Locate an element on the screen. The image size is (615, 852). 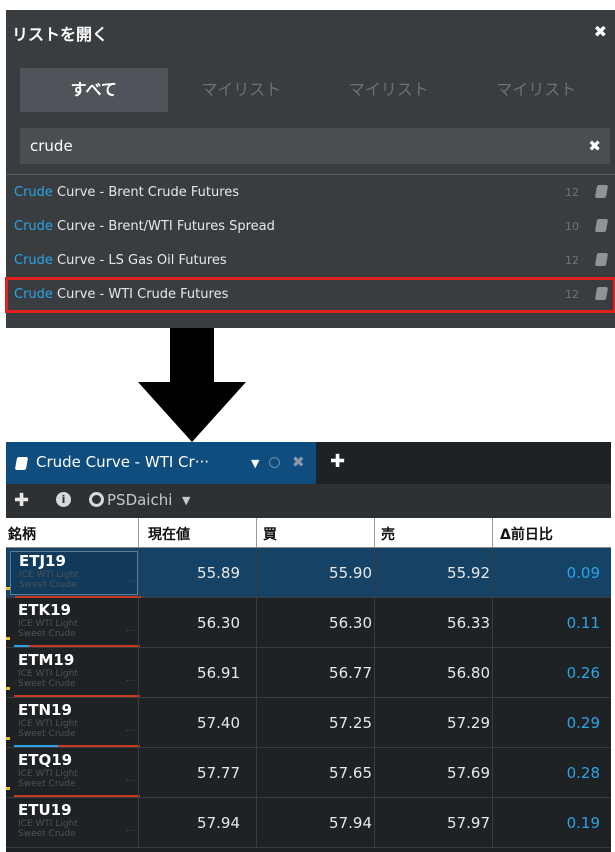
col-bid: 買 is located at coordinates (270, 534).